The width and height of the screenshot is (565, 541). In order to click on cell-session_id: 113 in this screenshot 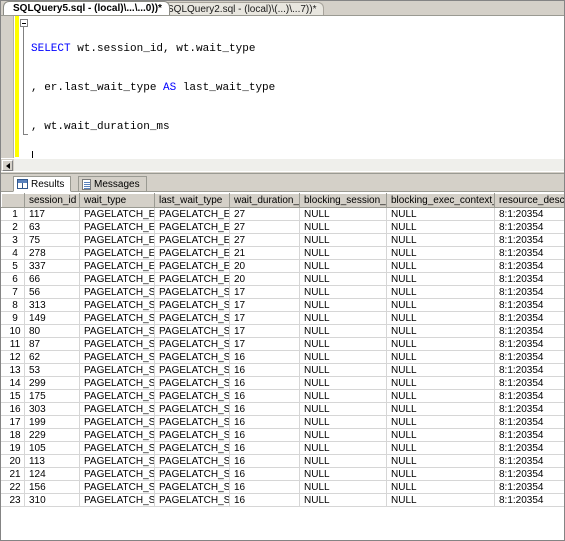, I will do `click(52, 461)`.